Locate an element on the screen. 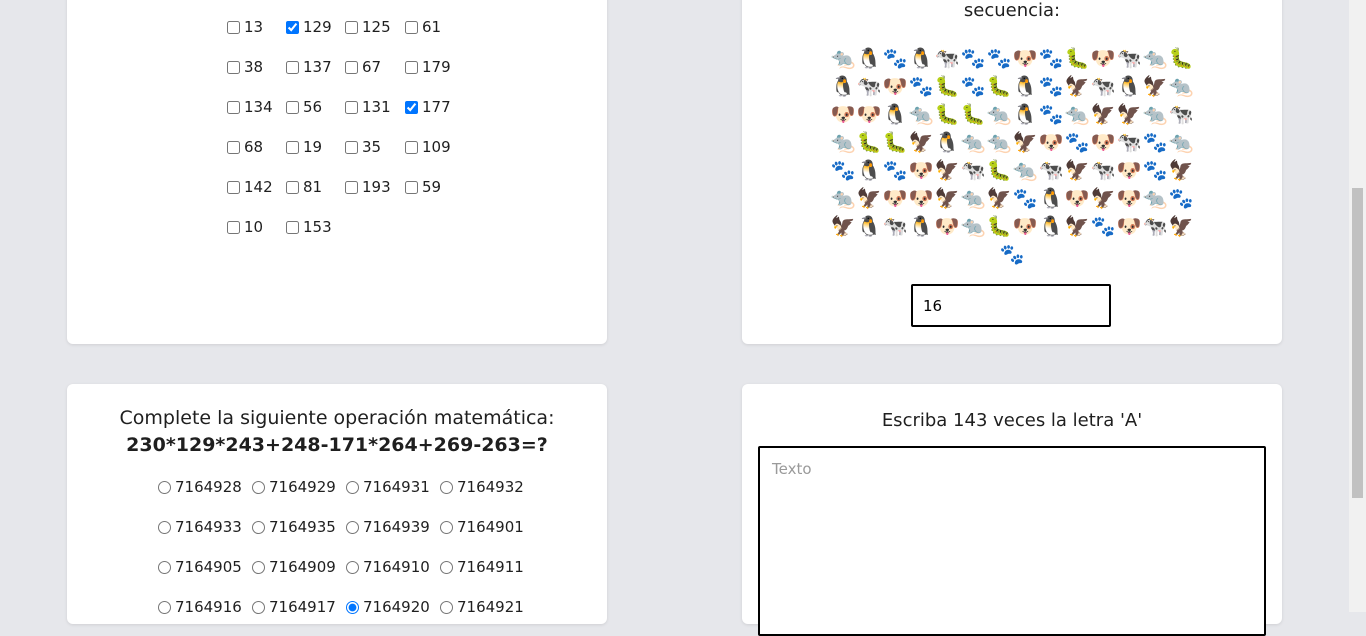 The height and width of the screenshot is (636, 1366). number-checkbox-option: 56 is located at coordinates (315, 107).